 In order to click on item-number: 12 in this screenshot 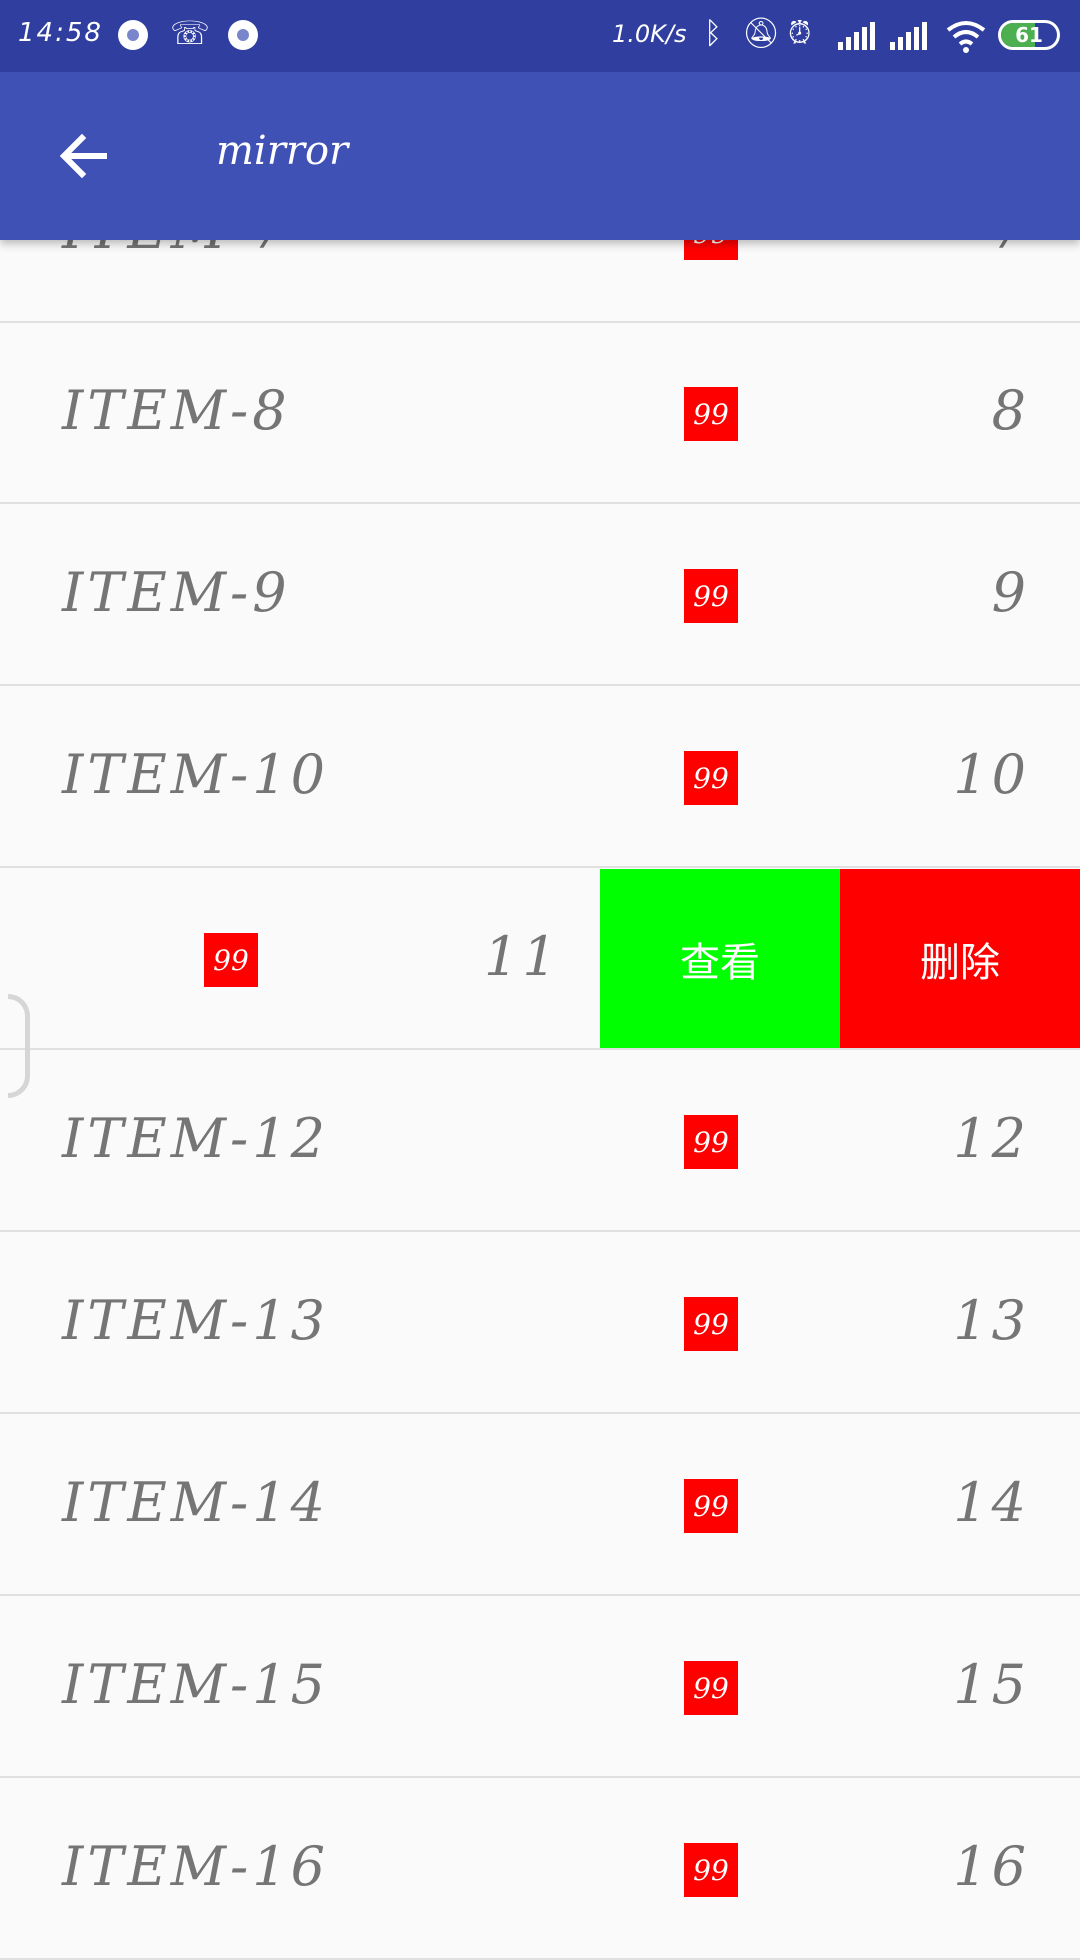, I will do `click(991, 1138)`.